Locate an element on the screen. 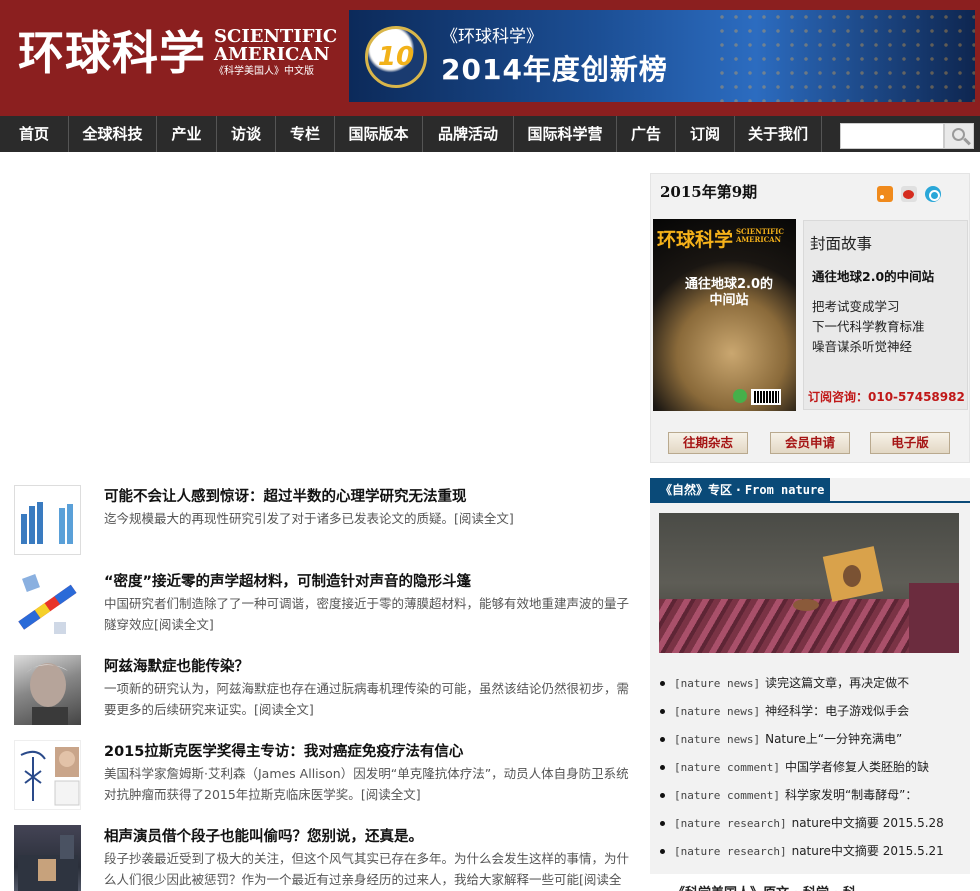 The height and width of the screenshot is (891, 980). logo-en-line2: AMERICAN is located at coordinates (272, 54).